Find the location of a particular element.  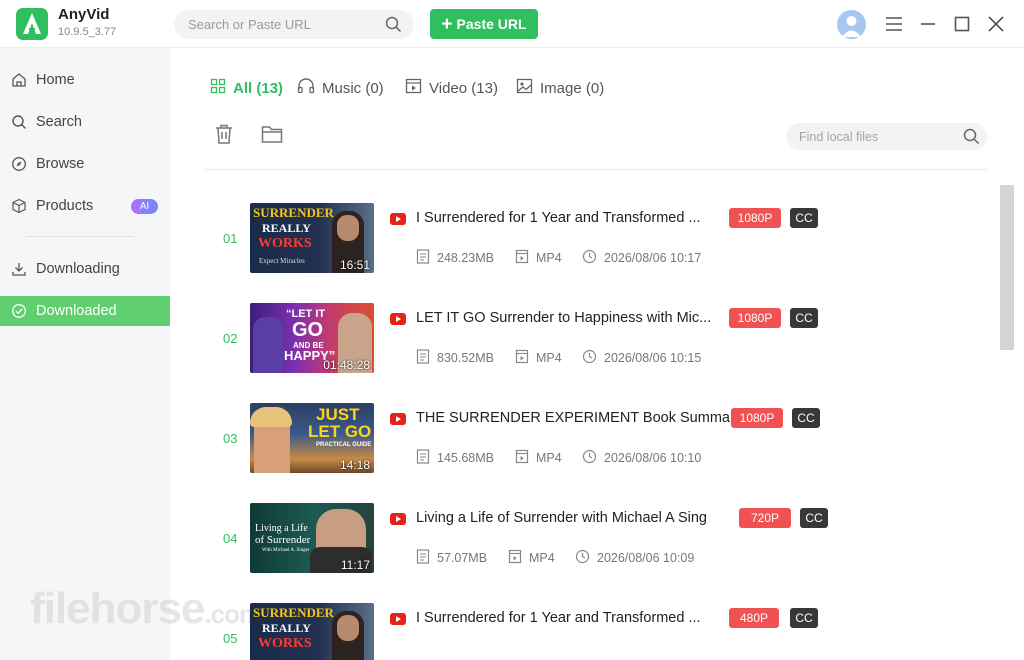

anyvid-logo-icon is located at coordinates (32, 24).